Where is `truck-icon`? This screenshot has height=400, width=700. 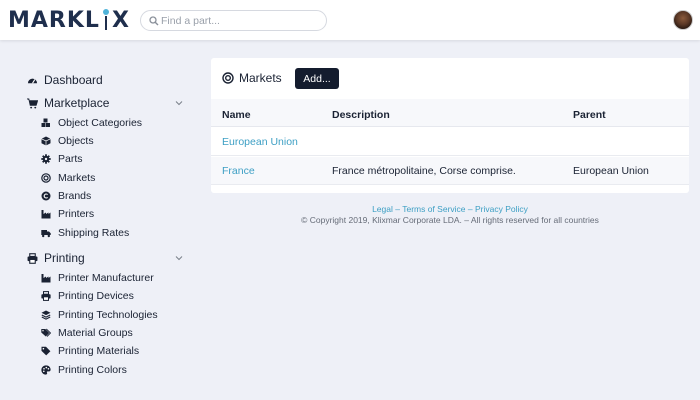 truck-icon is located at coordinates (46, 234).